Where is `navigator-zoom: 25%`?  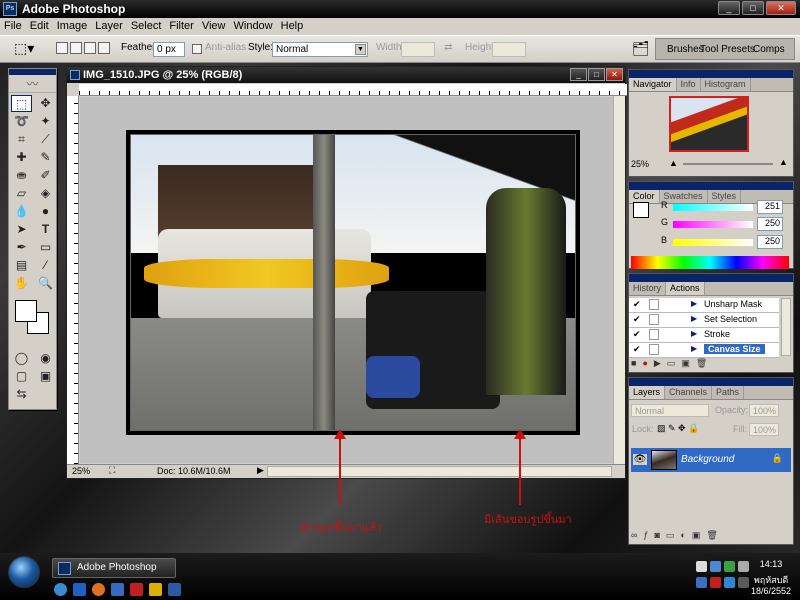 navigator-zoom: 25% is located at coordinates (640, 164).